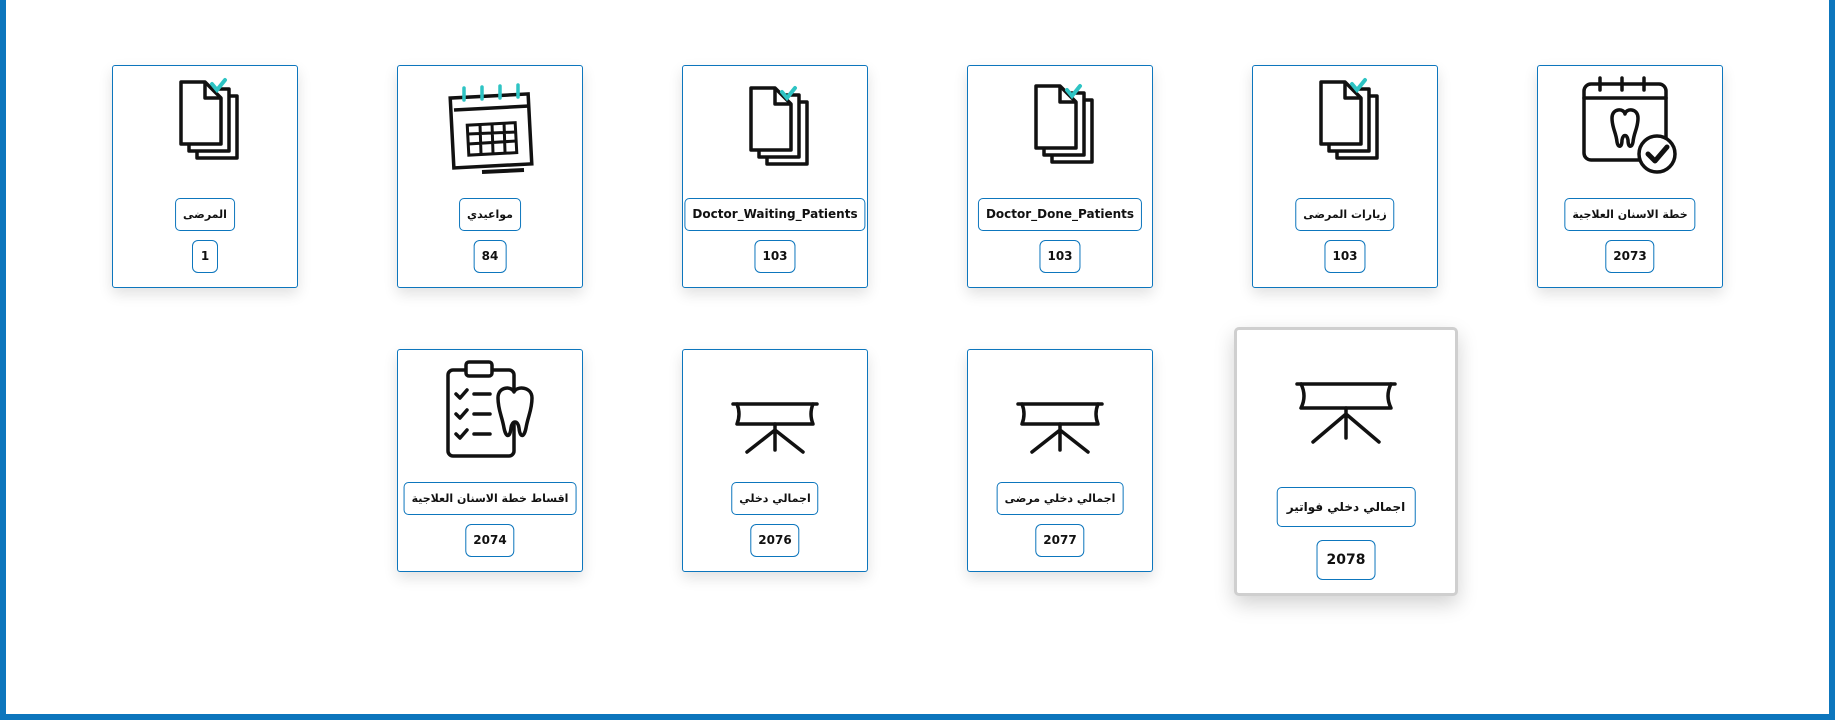  What do you see at coordinates (1060, 176) in the screenshot?
I see `card-doctor-done-patients: Doctor_Done_Patients 103` at bounding box center [1060, 176].